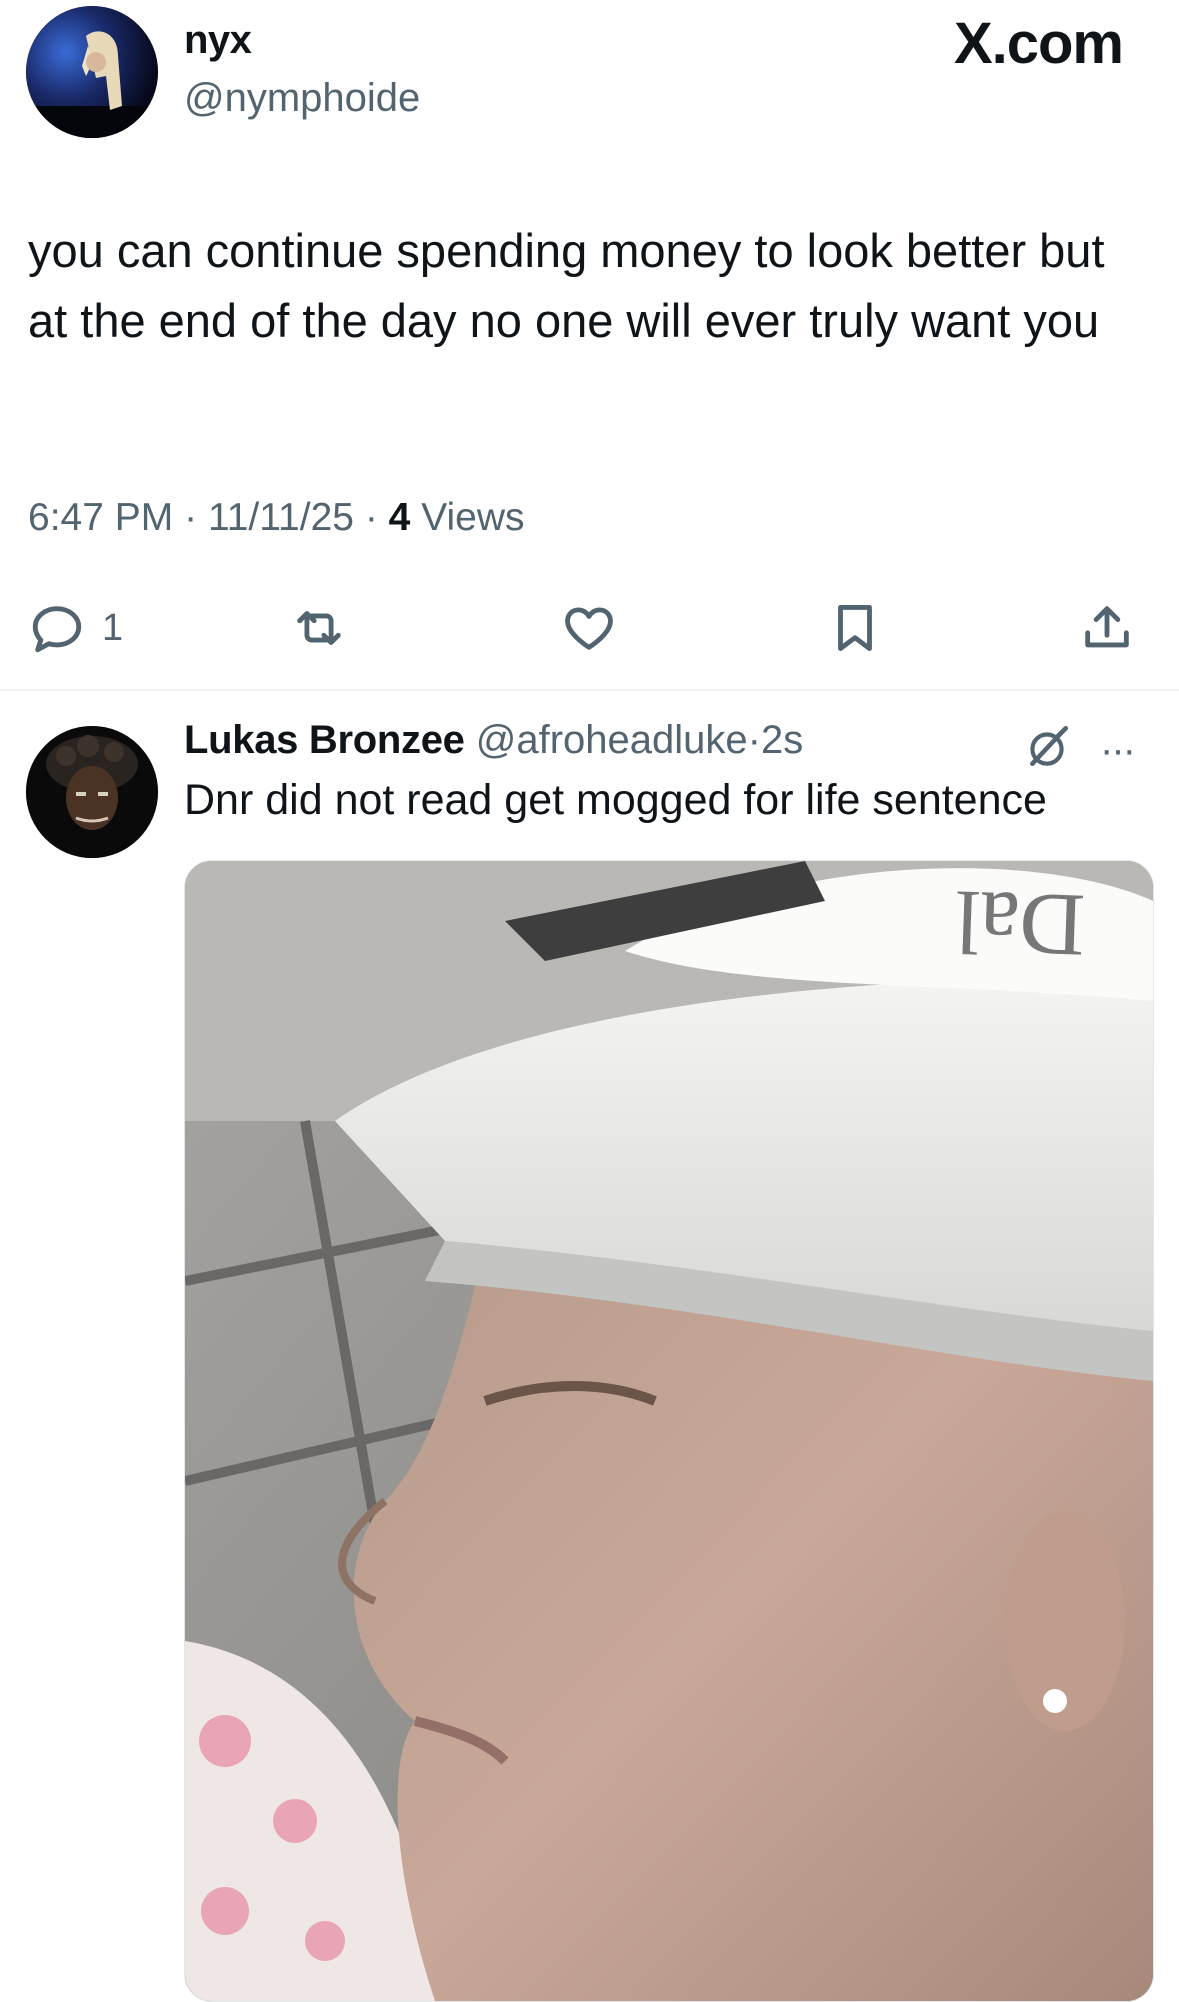  Describe the element at coordinates (612, 740) in the screenshot. I see `reply-author-handle: @afroheadluke` at that location.